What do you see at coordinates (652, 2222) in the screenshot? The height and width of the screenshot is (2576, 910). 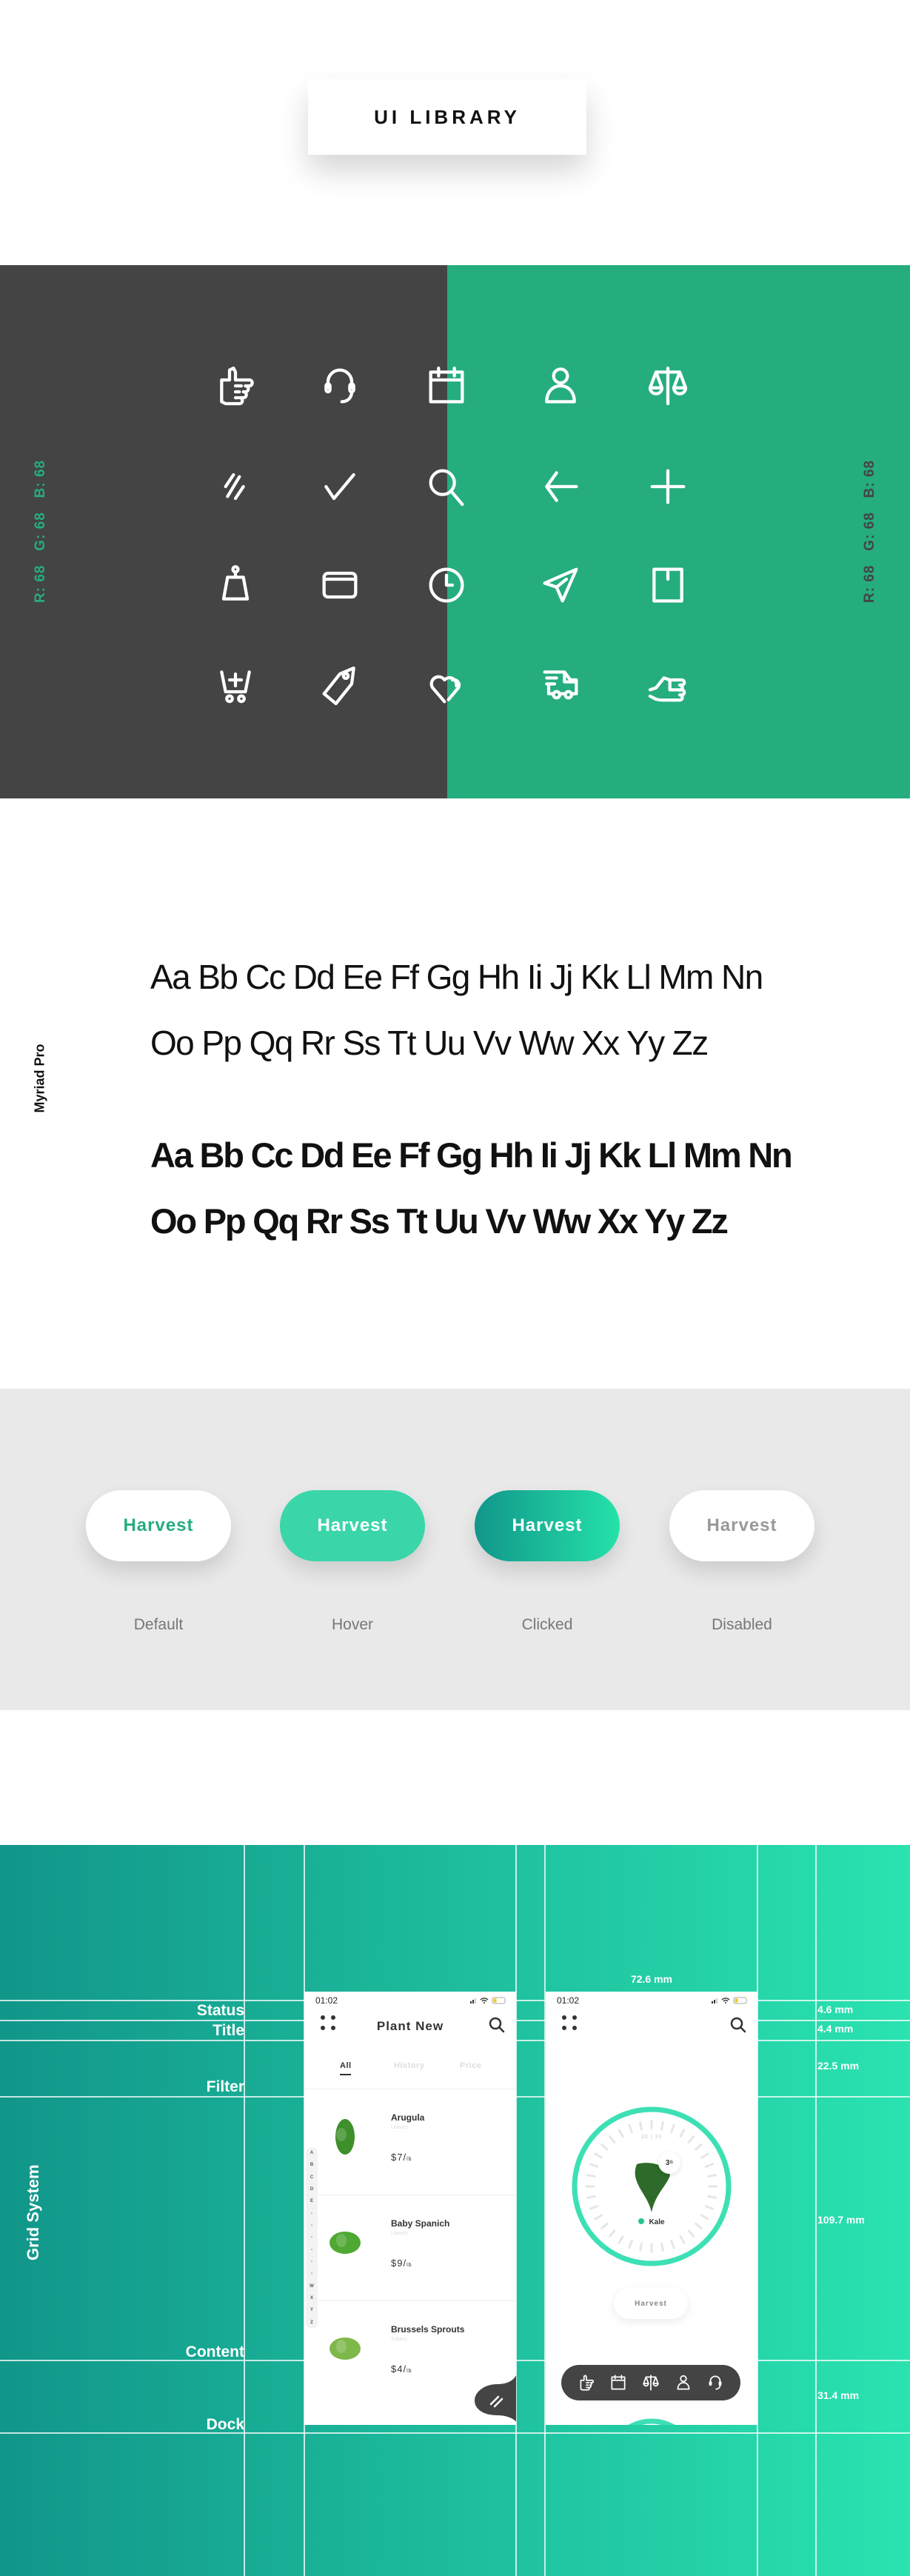 I see `plant-label: Kale` at bounding box center [652, 2222].